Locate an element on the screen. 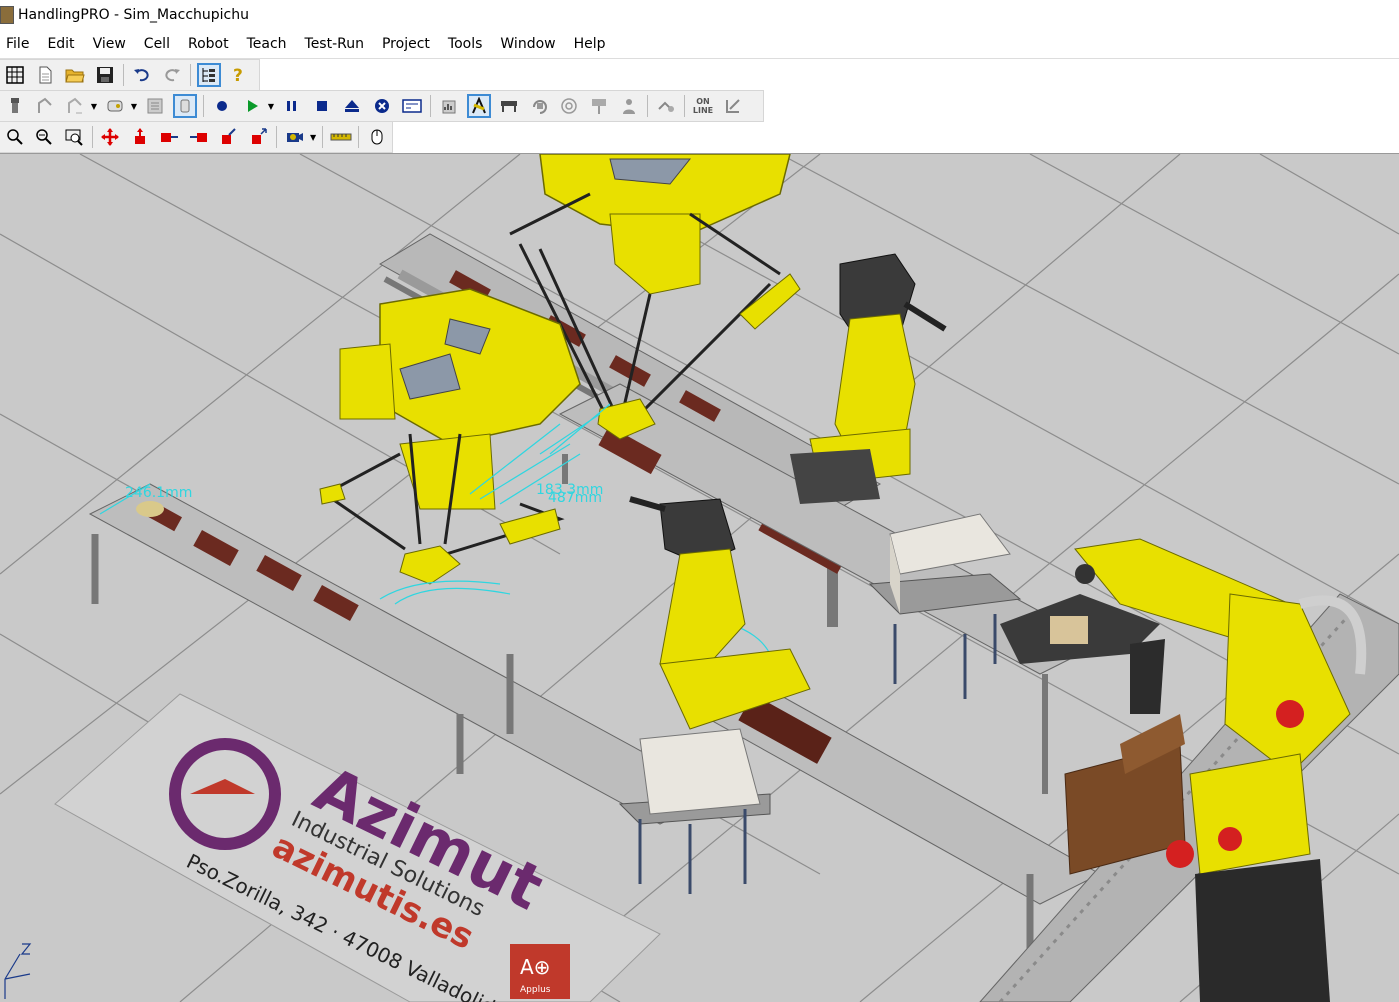 The height and width of the screenshot is (1002, 1399). badge-sub-label: Applus is located at coordinates (535, 990).